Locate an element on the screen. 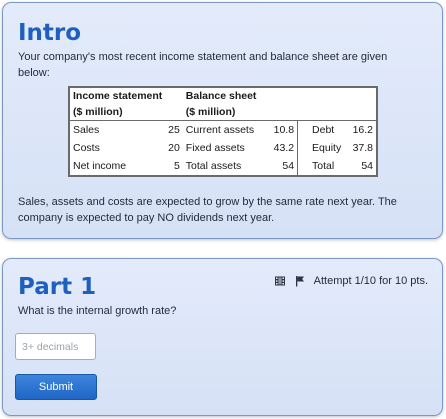 This screenshot has height=419, width=446. table-row: Costs 20 Fixed assets 43.2 Equity 37.8 is located at coordinates (223, 148).